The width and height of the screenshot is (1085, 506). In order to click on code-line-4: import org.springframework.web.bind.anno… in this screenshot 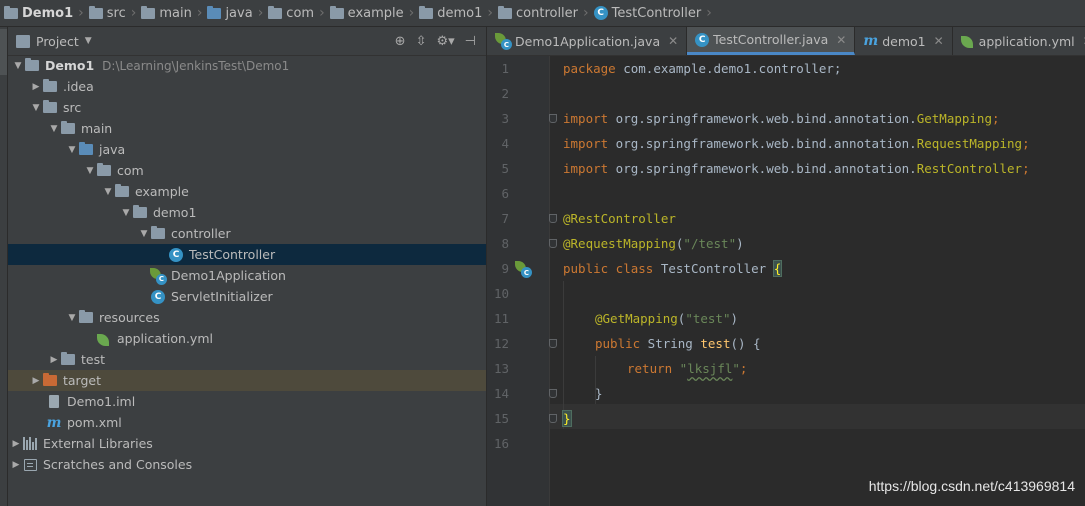, I will do `click(796, 143)`.